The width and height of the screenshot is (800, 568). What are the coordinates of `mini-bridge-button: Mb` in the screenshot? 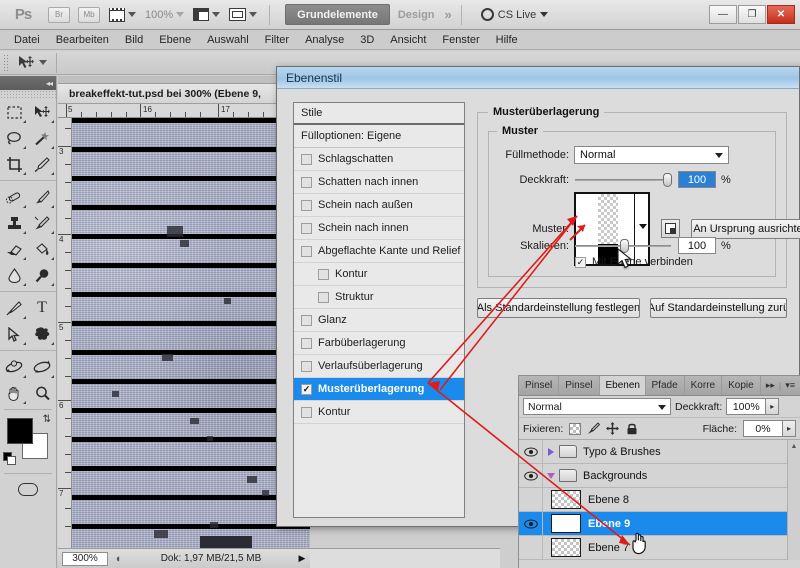 It's located at (89, 14).